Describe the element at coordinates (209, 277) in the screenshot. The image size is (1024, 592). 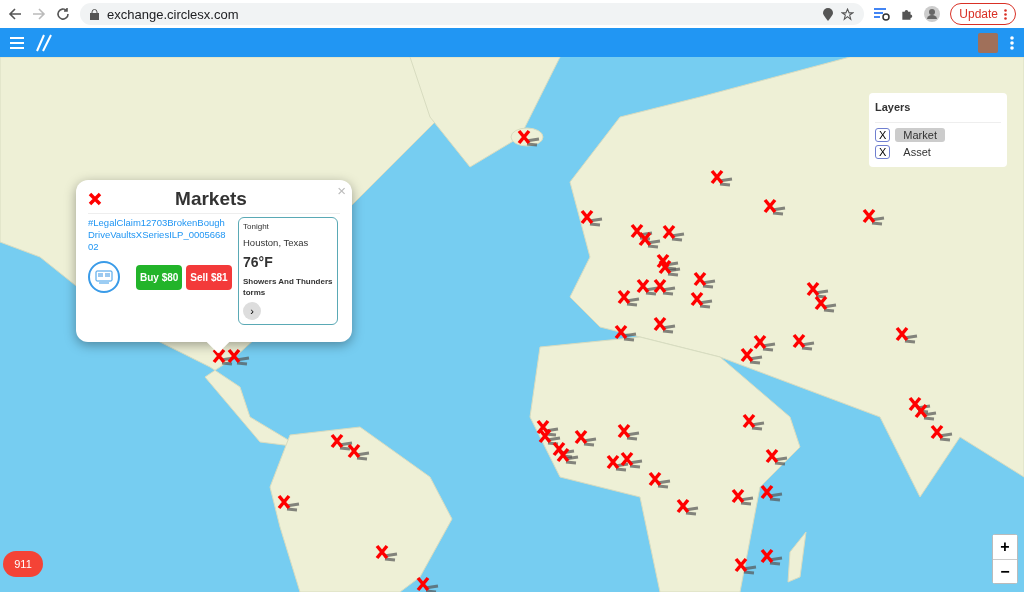
I see `sell-button: Sell $81` at that location.